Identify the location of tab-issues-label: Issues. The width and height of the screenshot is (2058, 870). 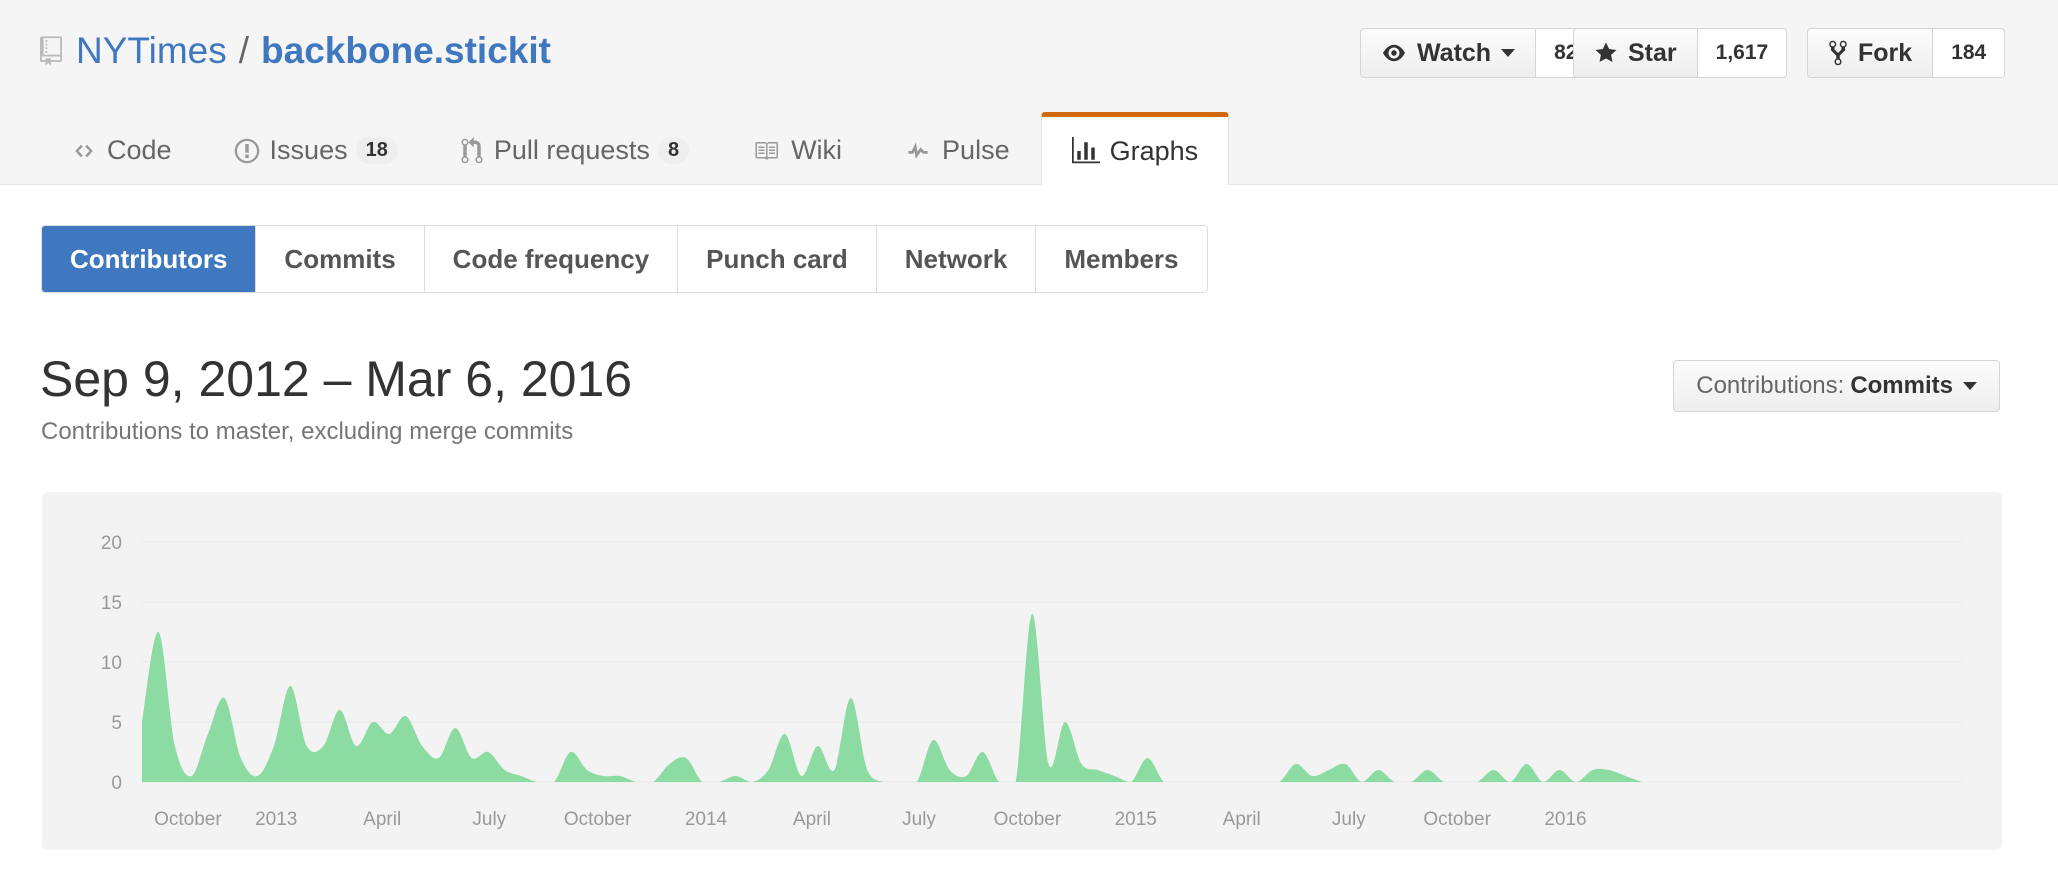
(308, 150).